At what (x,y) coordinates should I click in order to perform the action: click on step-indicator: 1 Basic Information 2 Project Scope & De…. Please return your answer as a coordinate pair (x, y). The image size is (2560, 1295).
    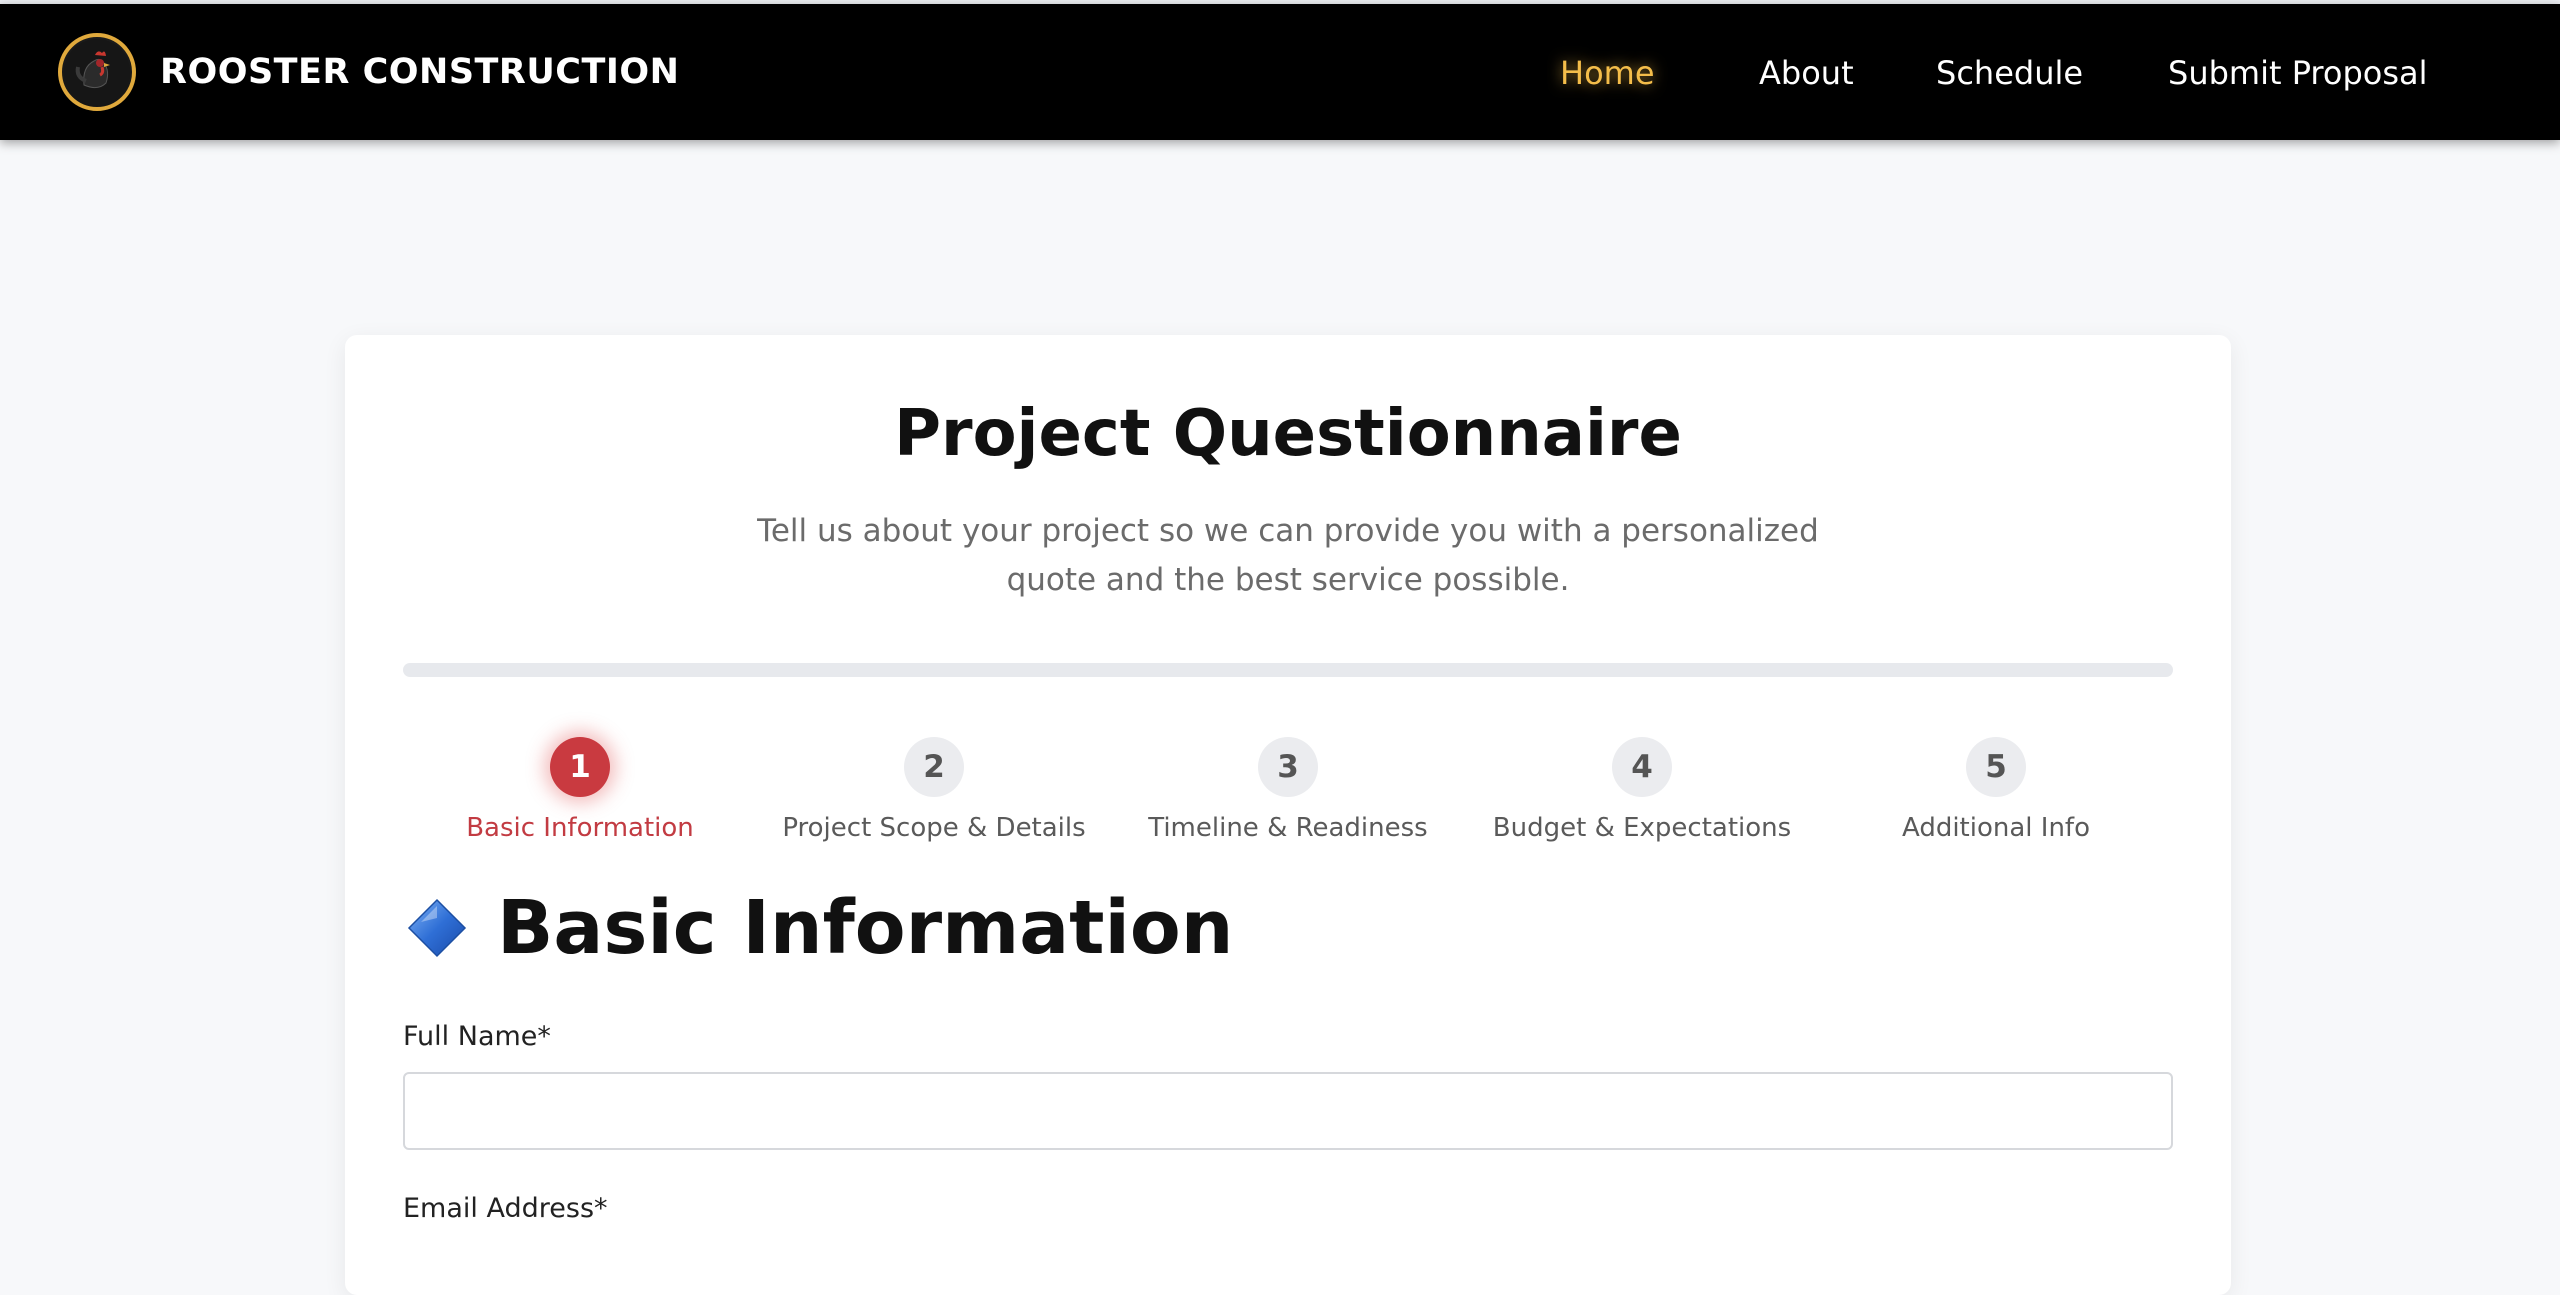
    Looking at the image, I should click on (1288, 797).